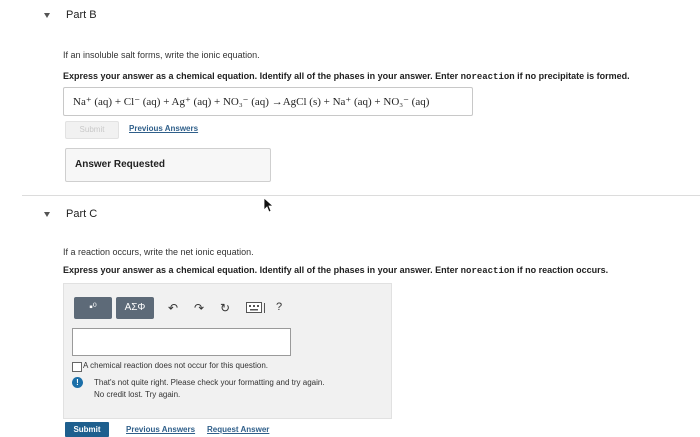  What do you see at coordinates (173, 308) in the screenshot?
I see `undo-icon: ↶` at bounding box center [173, 308].